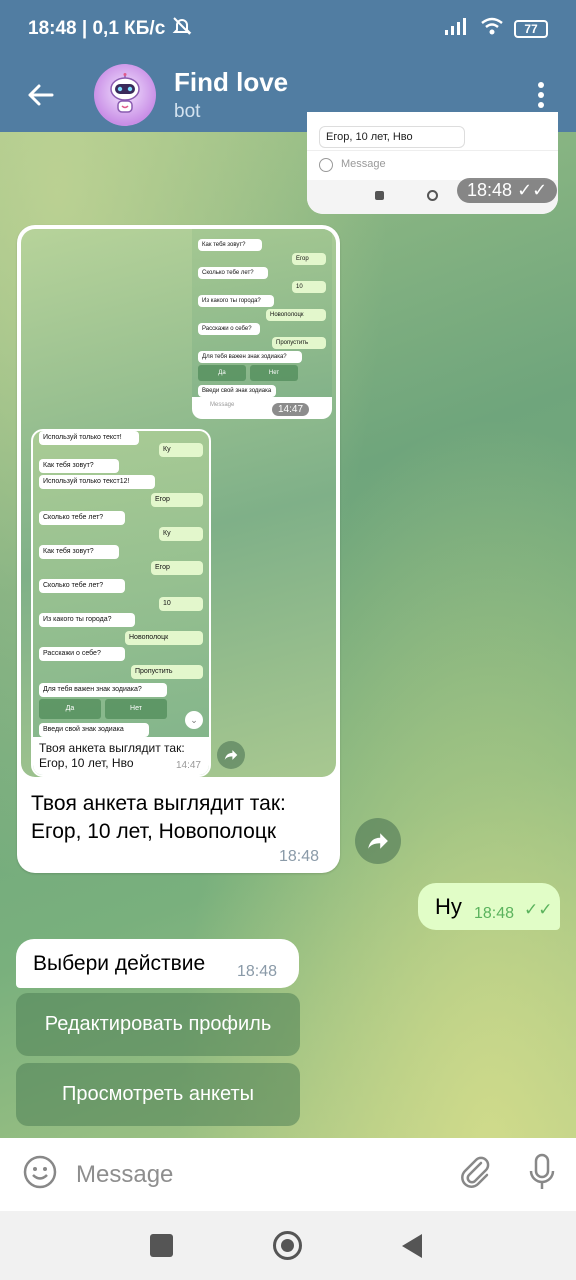  What do you see at coordinates (507, 190) in the screenshot?
I see `message-time-chip: 18:48 ✓✓` at bounding box center [507, 190].